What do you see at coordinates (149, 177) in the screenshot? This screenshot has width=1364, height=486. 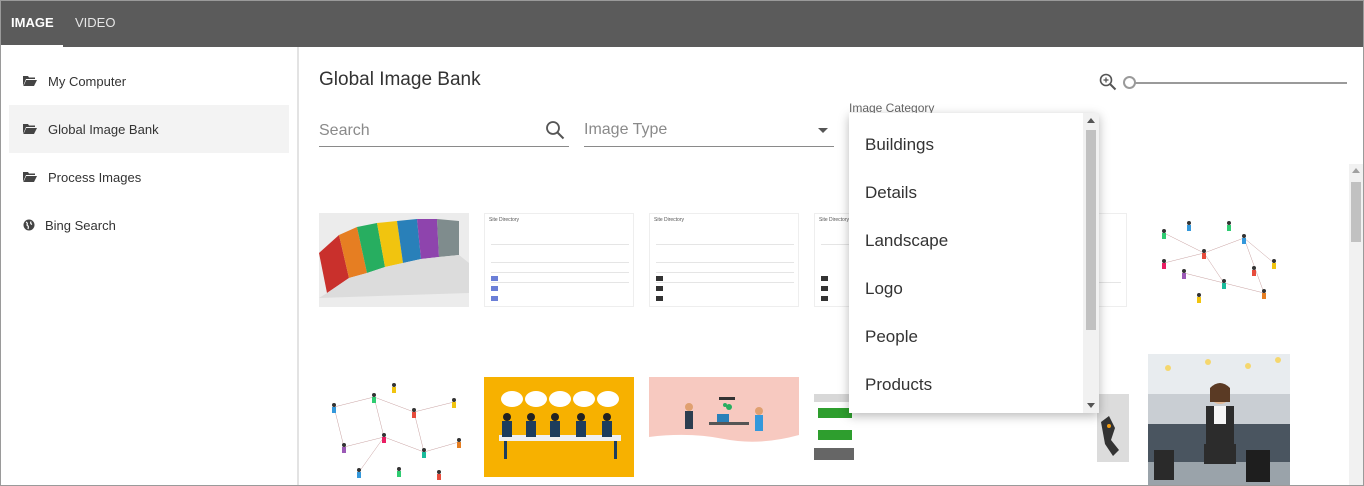 I see `sidebar-item-process-images: Process Images` at bounding box center [149, 177].